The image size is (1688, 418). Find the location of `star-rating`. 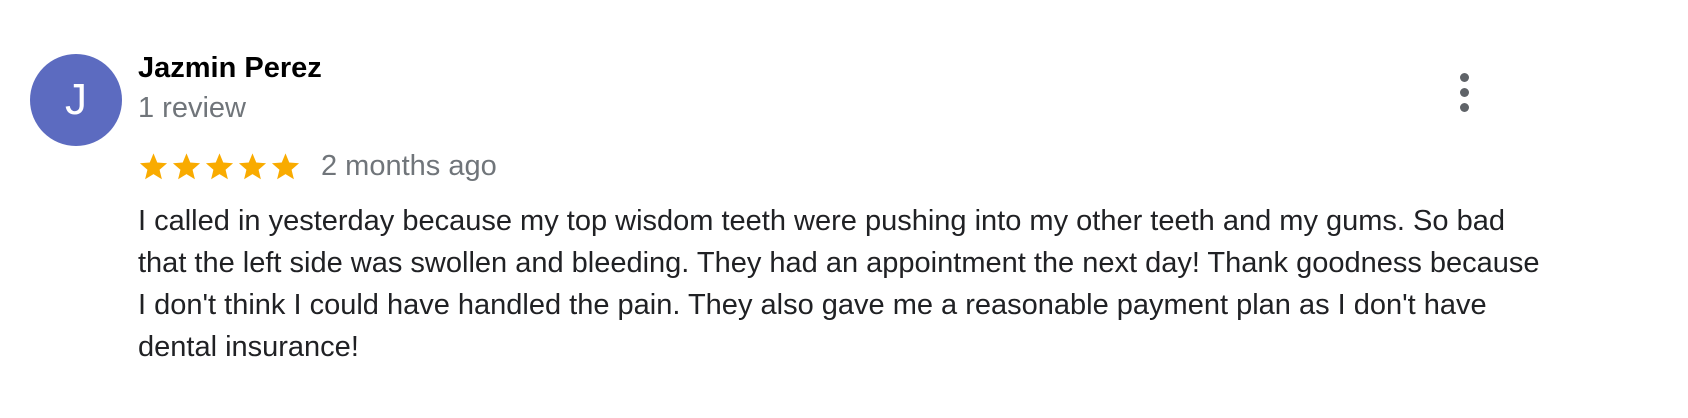

star-rating is located at coordinates (219, 166).